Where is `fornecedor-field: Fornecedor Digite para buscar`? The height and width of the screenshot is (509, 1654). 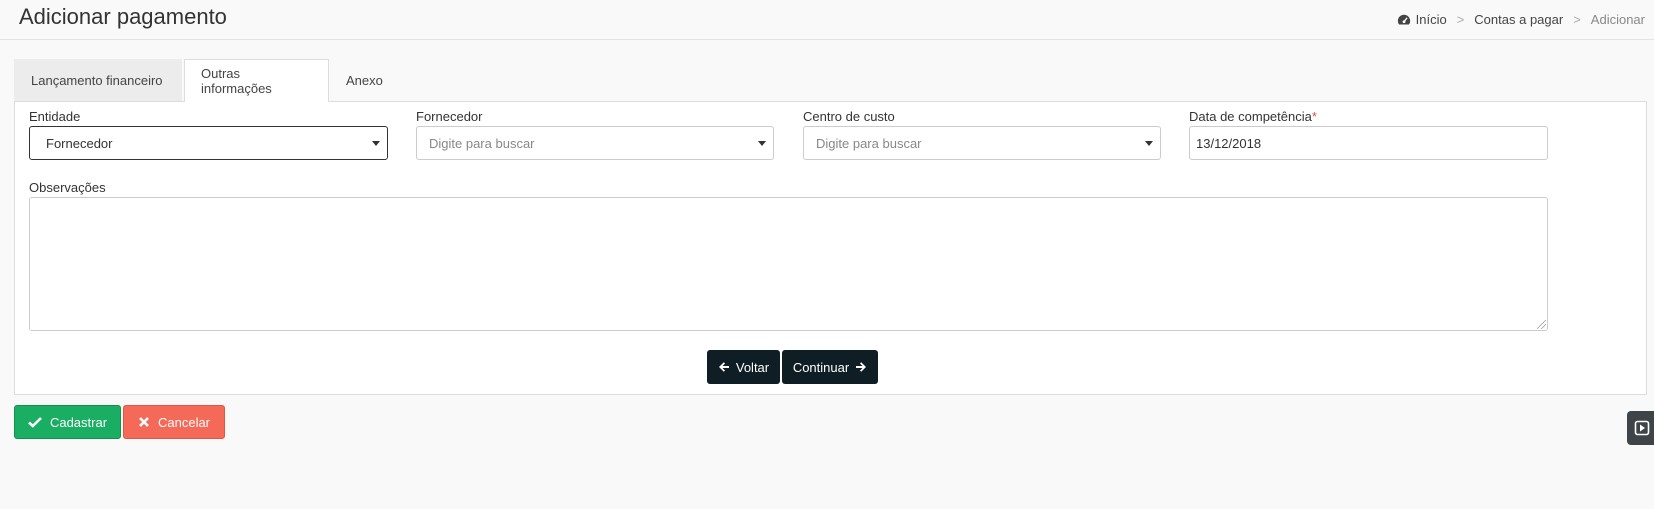 fornecedor-field: Fornecedor Digite para buscar is located at coordinates (595, 135).